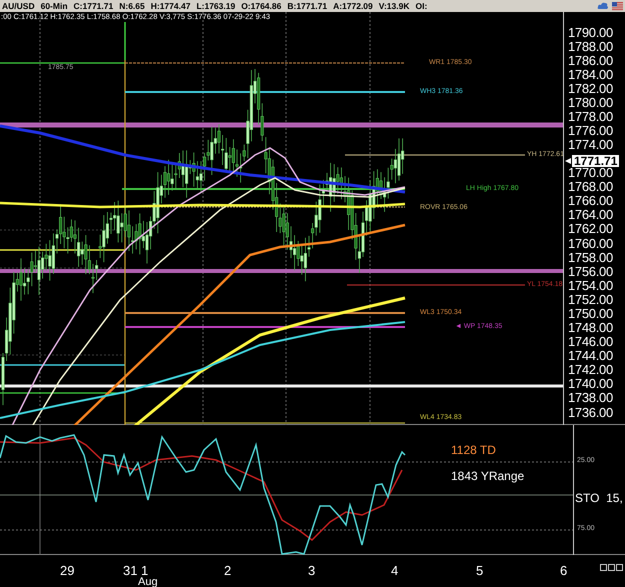 The width and height of the screenshot is (625, 587). I want to click on quote-field: OI:, so click(421, 6).